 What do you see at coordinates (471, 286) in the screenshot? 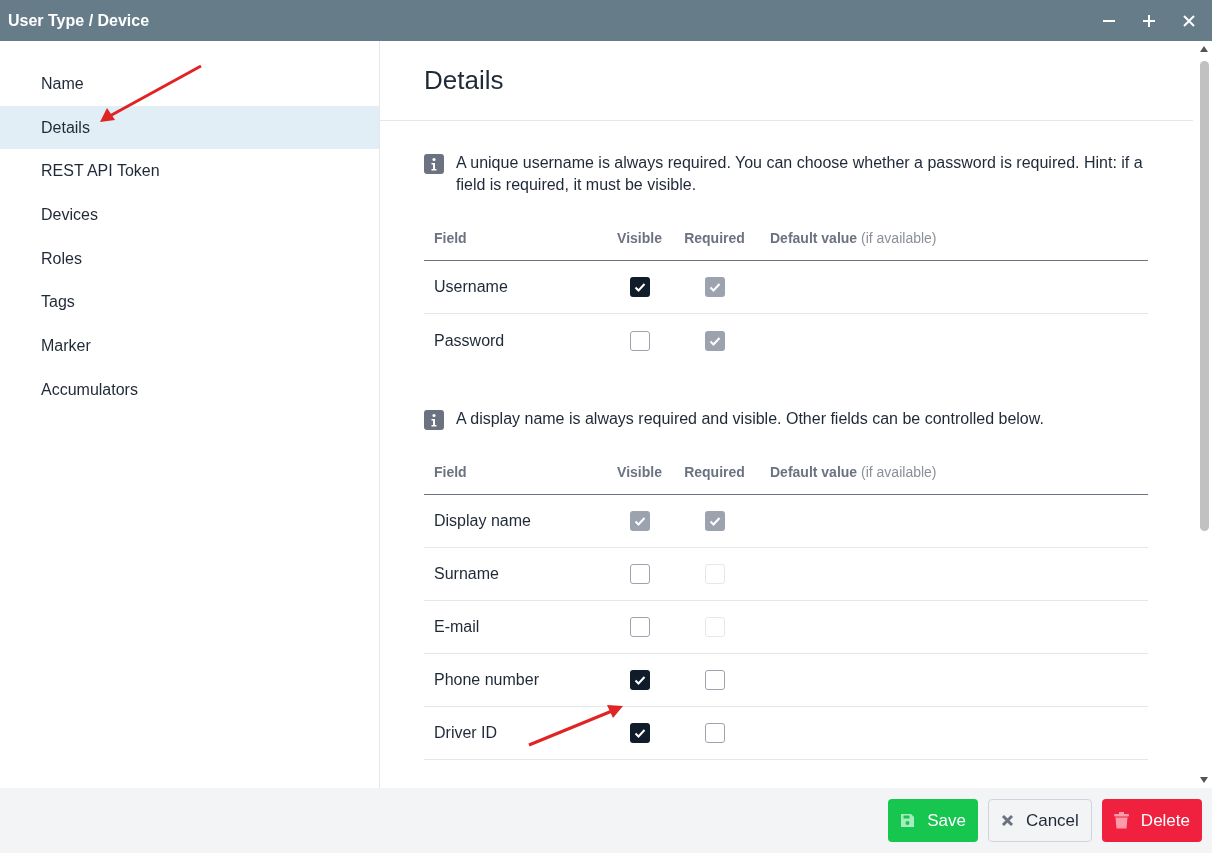
I see `field-name: Username` at bounding box center [471, 286].